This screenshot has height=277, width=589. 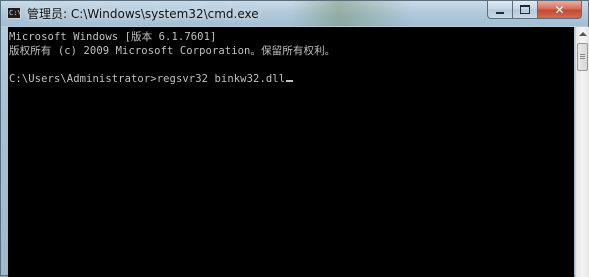 I want to click on caption-buttons: ✕, so click(x=534, y=10).